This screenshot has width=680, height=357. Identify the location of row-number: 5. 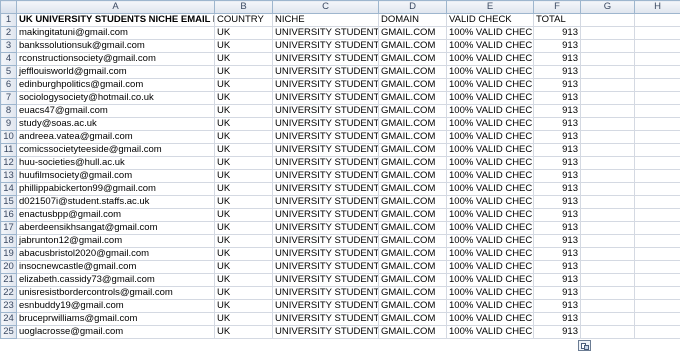
(8, 72).